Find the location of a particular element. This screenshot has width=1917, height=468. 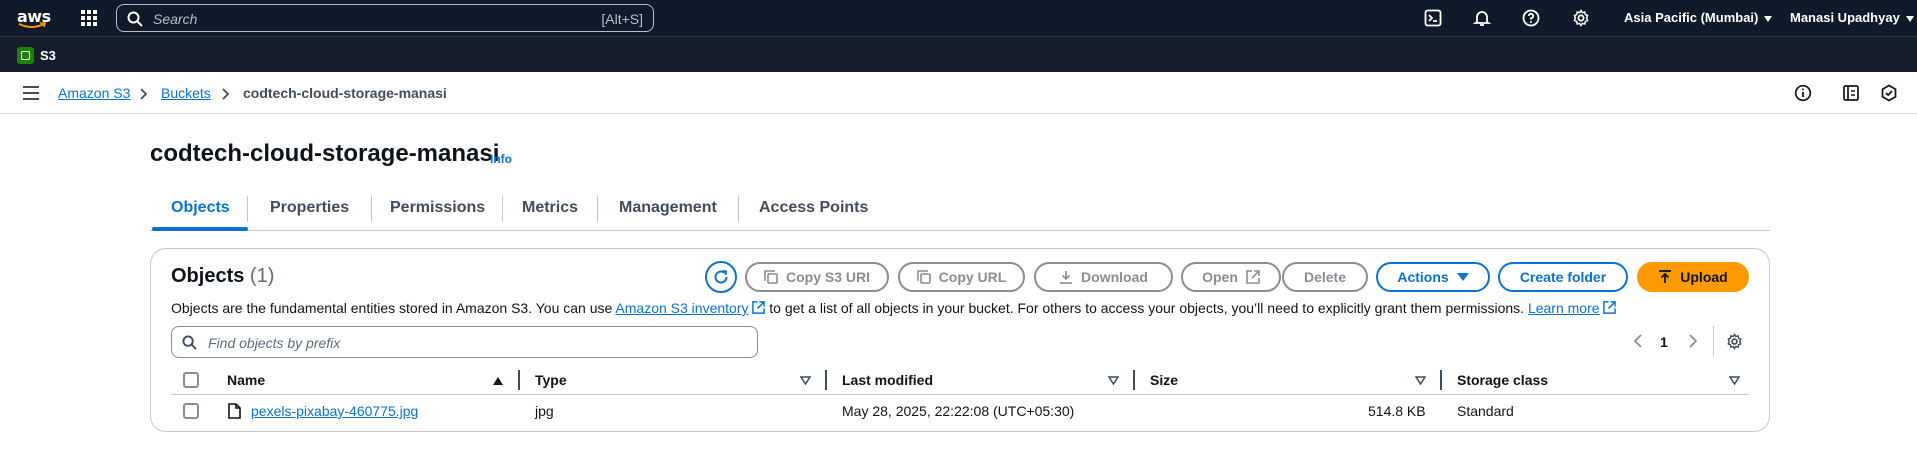

info-circle-icon is located at coordinates (1803, 93).